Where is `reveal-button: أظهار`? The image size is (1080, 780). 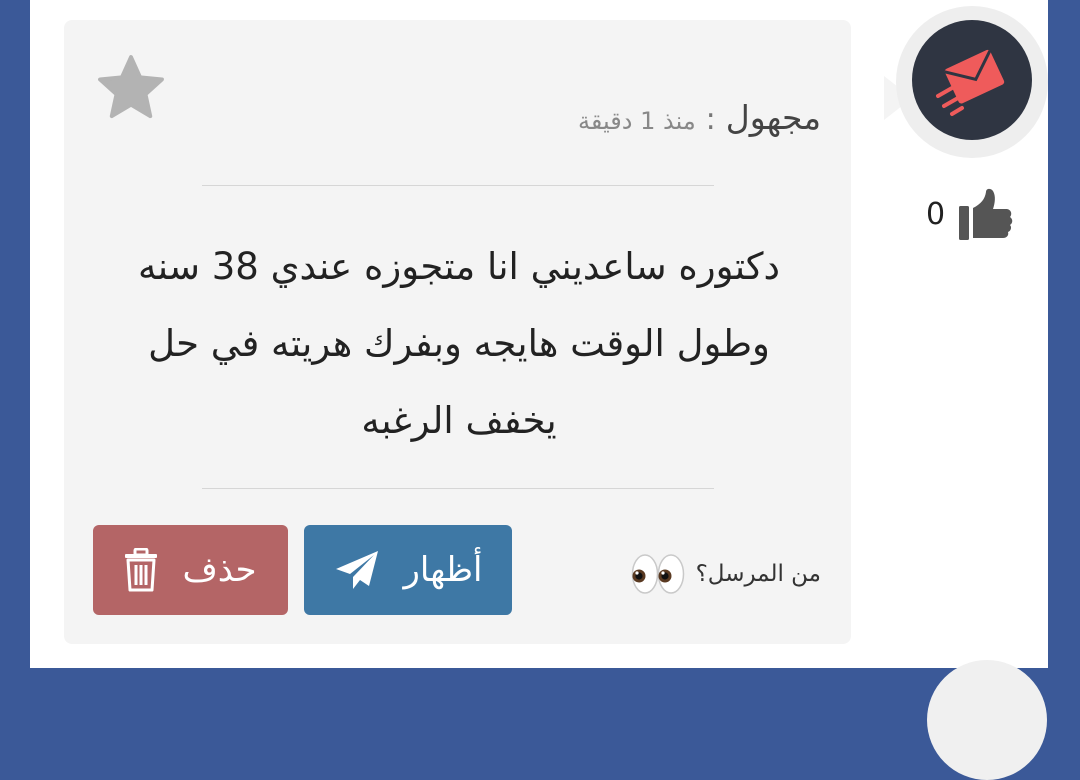
reveal-button: أظهار is located at coordinates (408, 570).